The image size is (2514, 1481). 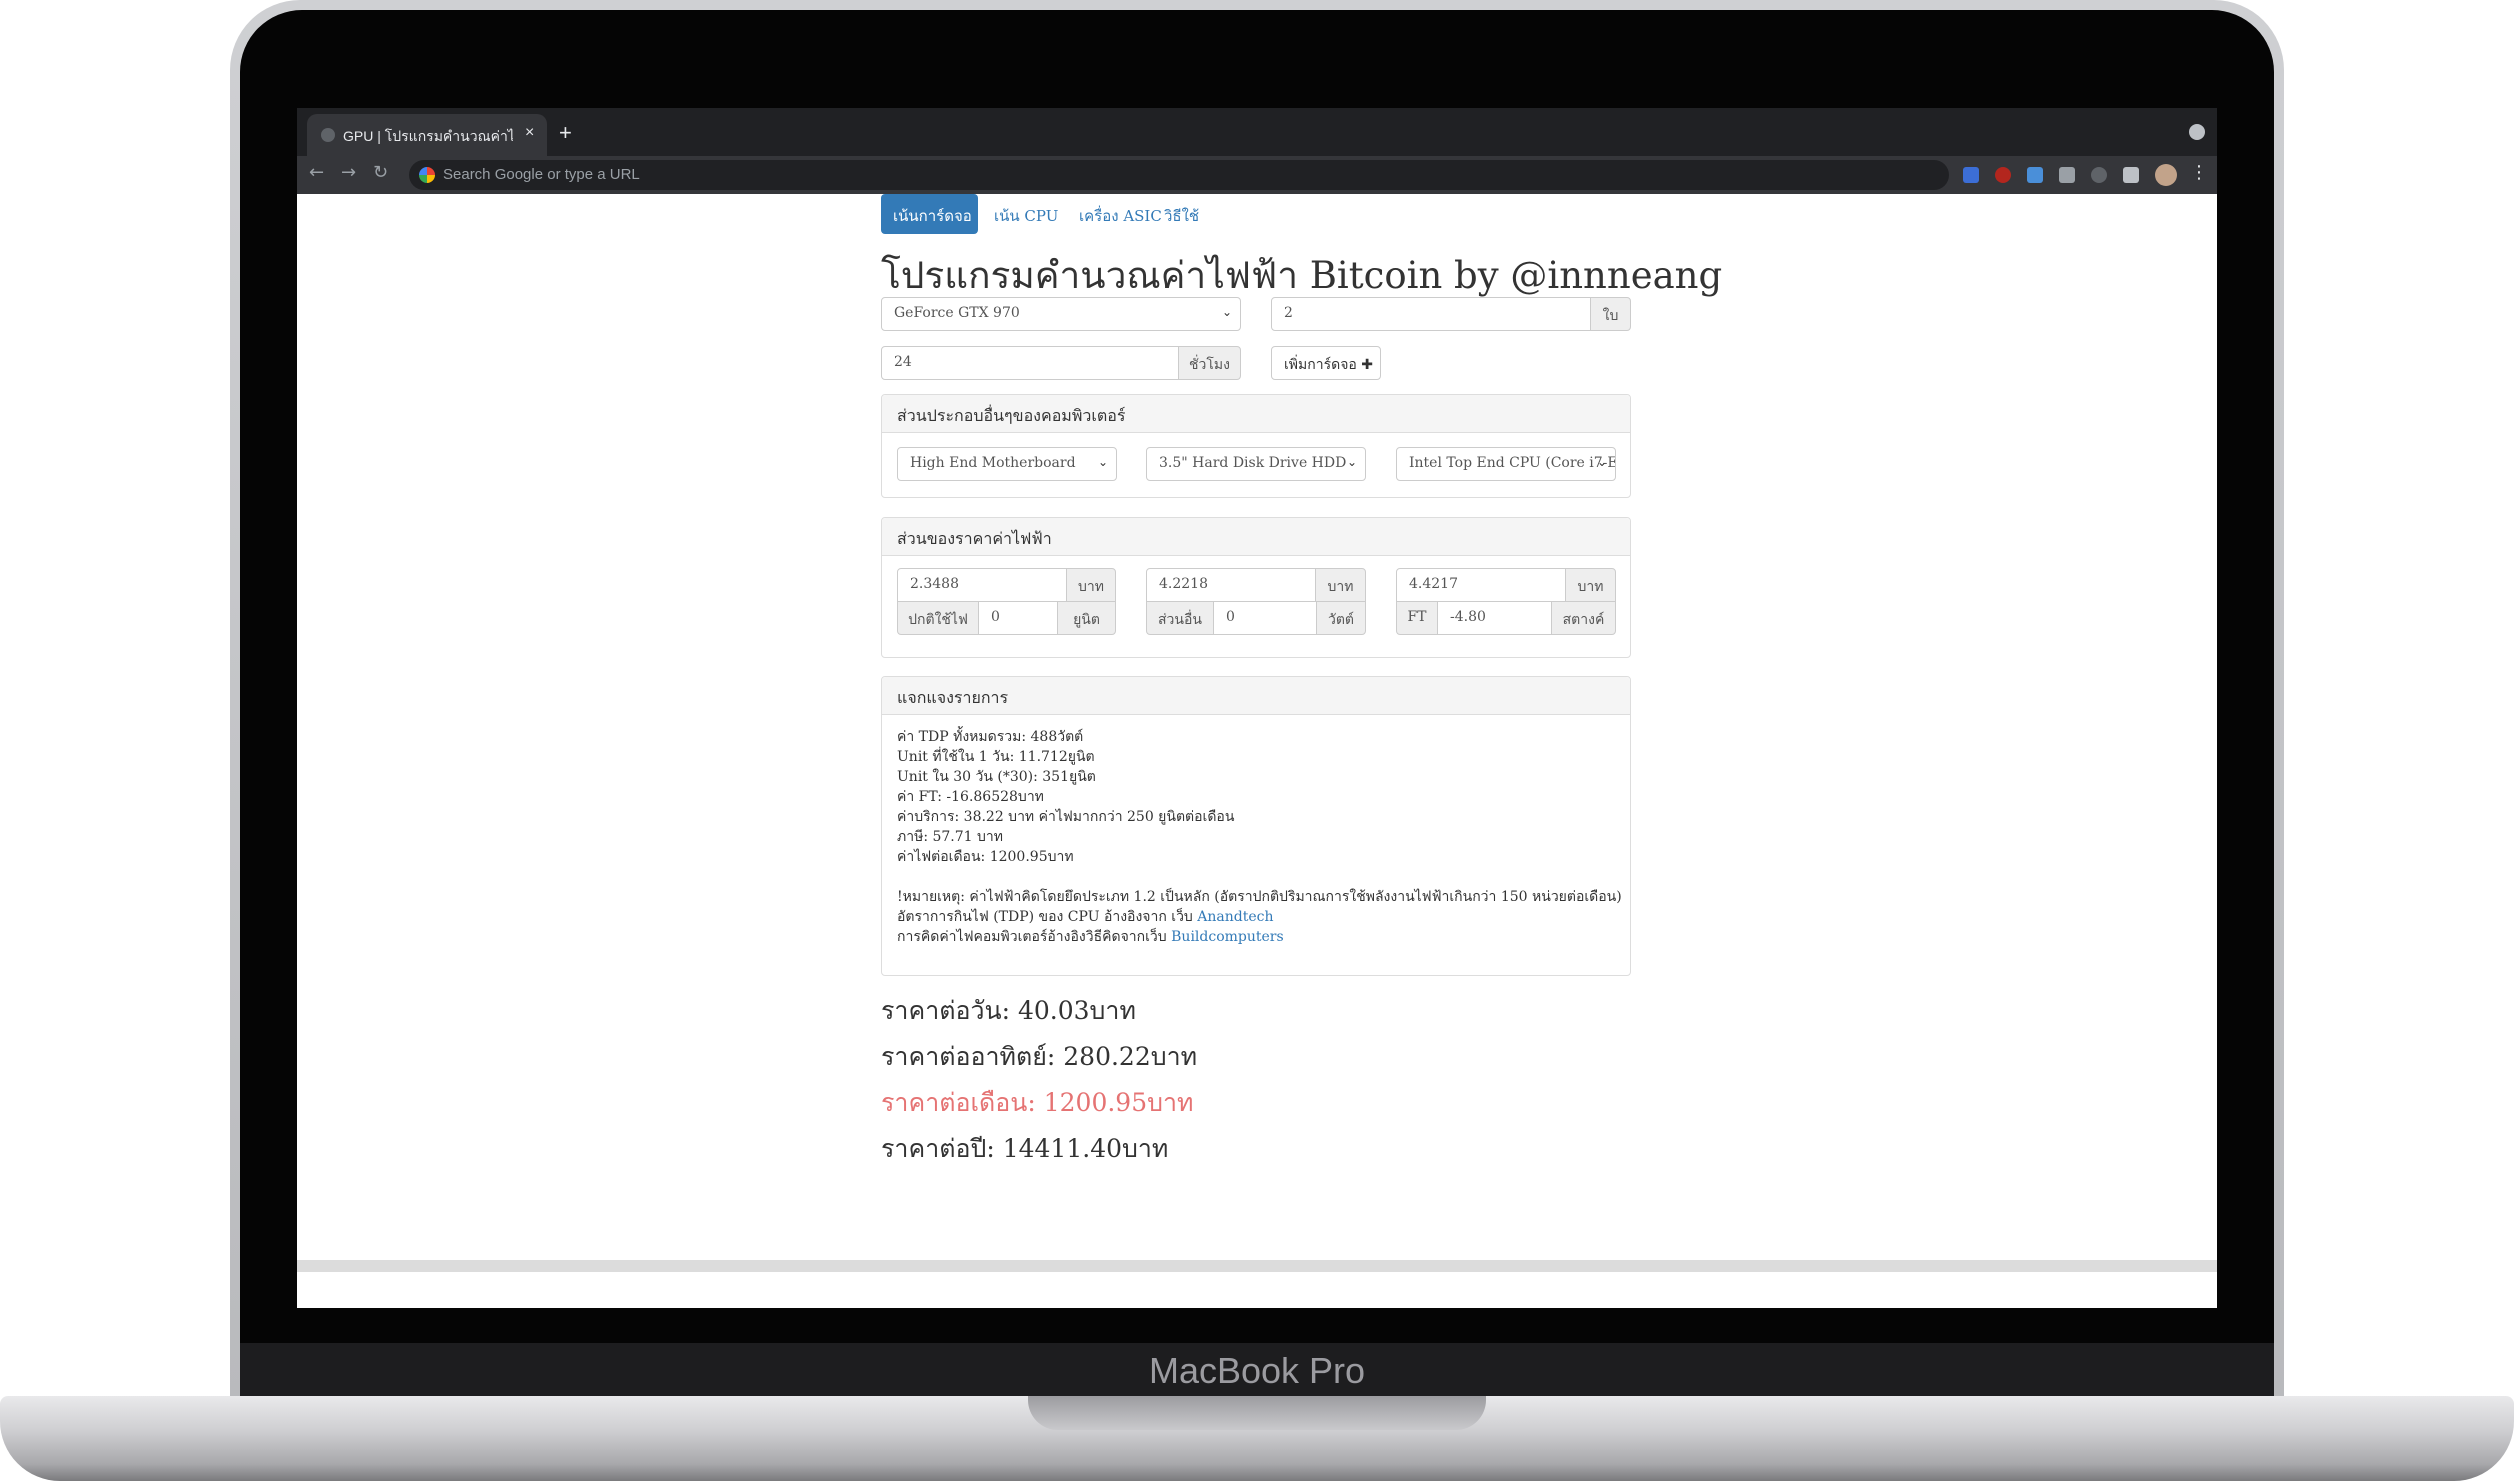 I want to click on address-placeholder: Search Google or type a URL, so click(x=541, y=174).